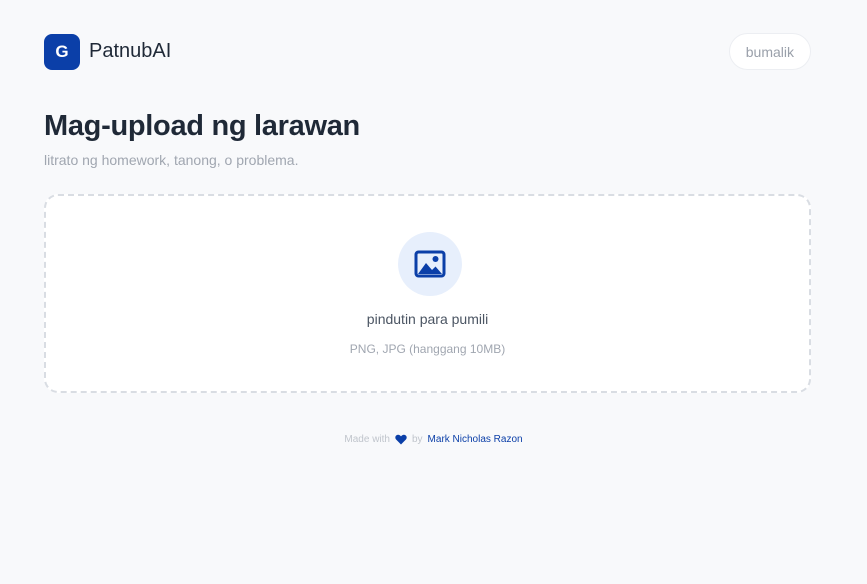 This screenshot has width=867, height=584. I want to click on dropzone-label: pindutin para pumili, so click(427, 319).